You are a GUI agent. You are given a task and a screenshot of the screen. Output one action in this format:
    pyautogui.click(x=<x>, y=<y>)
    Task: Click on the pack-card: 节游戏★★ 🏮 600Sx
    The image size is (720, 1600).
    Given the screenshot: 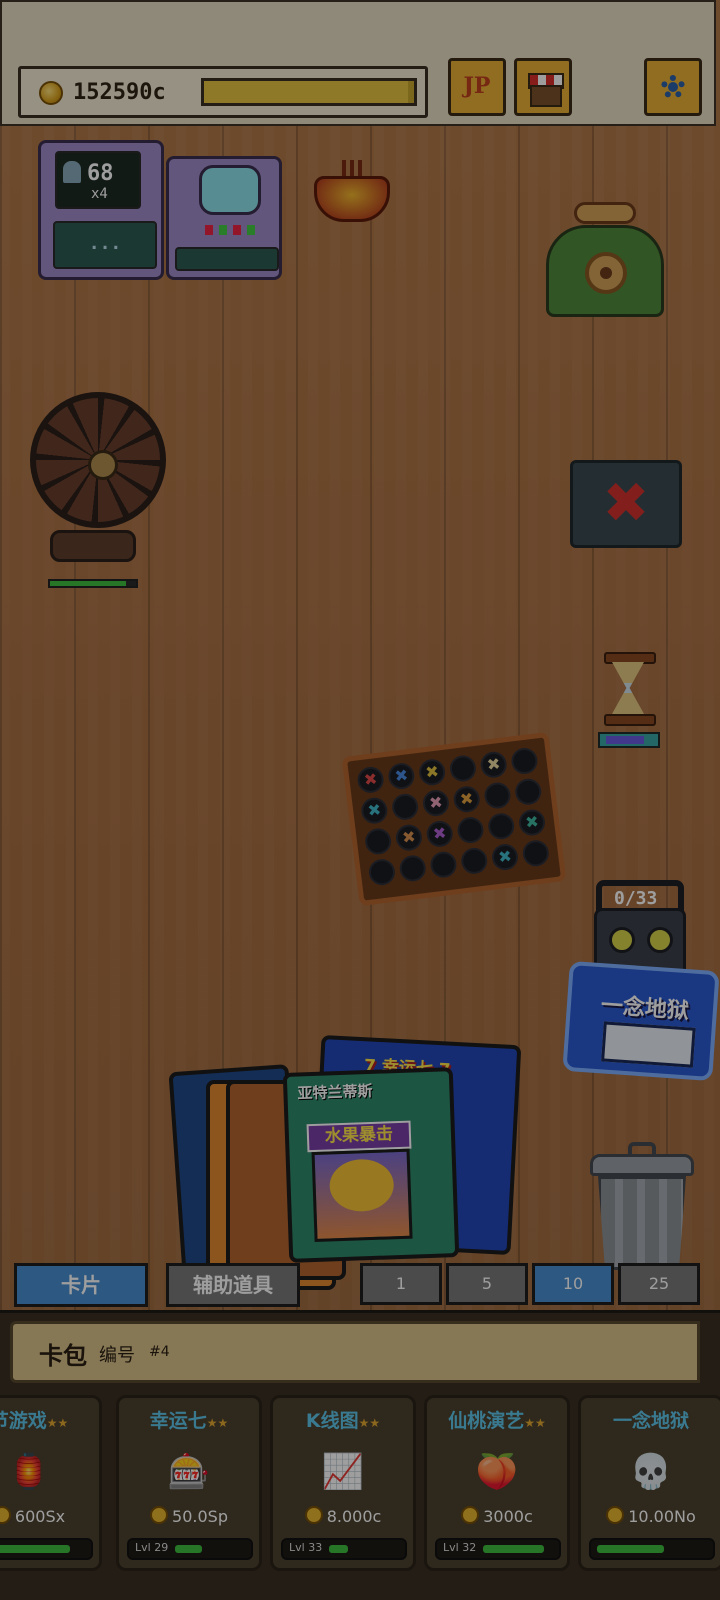 What is the action you would take?
    pyautogui.click(x=51, y=1483)
    